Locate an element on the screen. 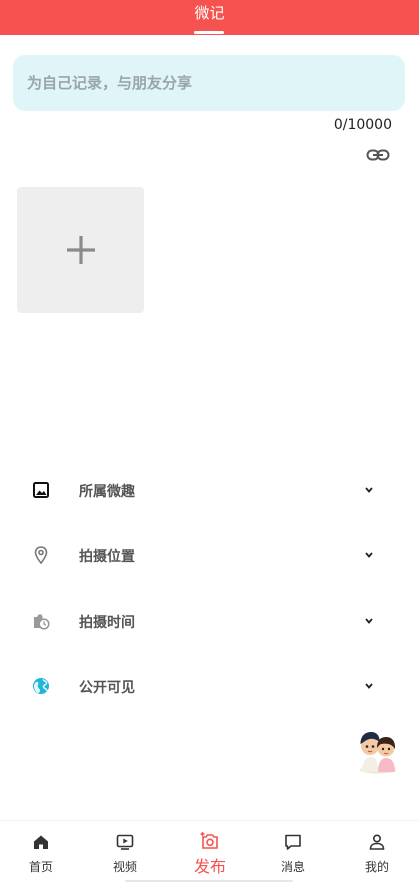  option-location-label: 拍摄位置 is located at coordinates (107, 557).